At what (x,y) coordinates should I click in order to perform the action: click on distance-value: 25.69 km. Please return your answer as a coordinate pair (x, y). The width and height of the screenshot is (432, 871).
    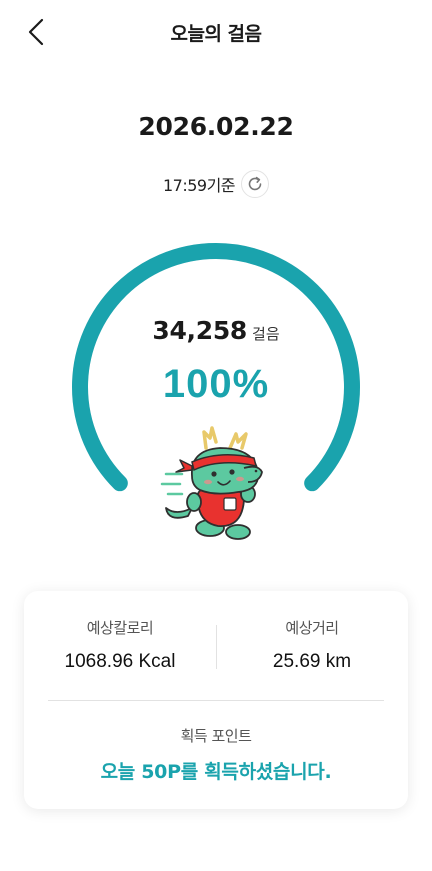
    Looking at the image, I should click on (312, 661).